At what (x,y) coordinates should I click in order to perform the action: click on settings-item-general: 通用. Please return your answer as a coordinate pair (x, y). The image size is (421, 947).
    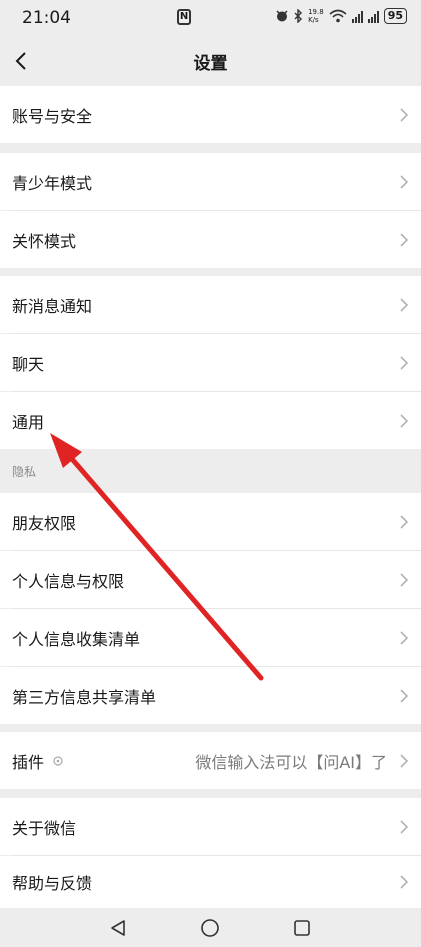
    Looking at the image, I should click on (210, 420).